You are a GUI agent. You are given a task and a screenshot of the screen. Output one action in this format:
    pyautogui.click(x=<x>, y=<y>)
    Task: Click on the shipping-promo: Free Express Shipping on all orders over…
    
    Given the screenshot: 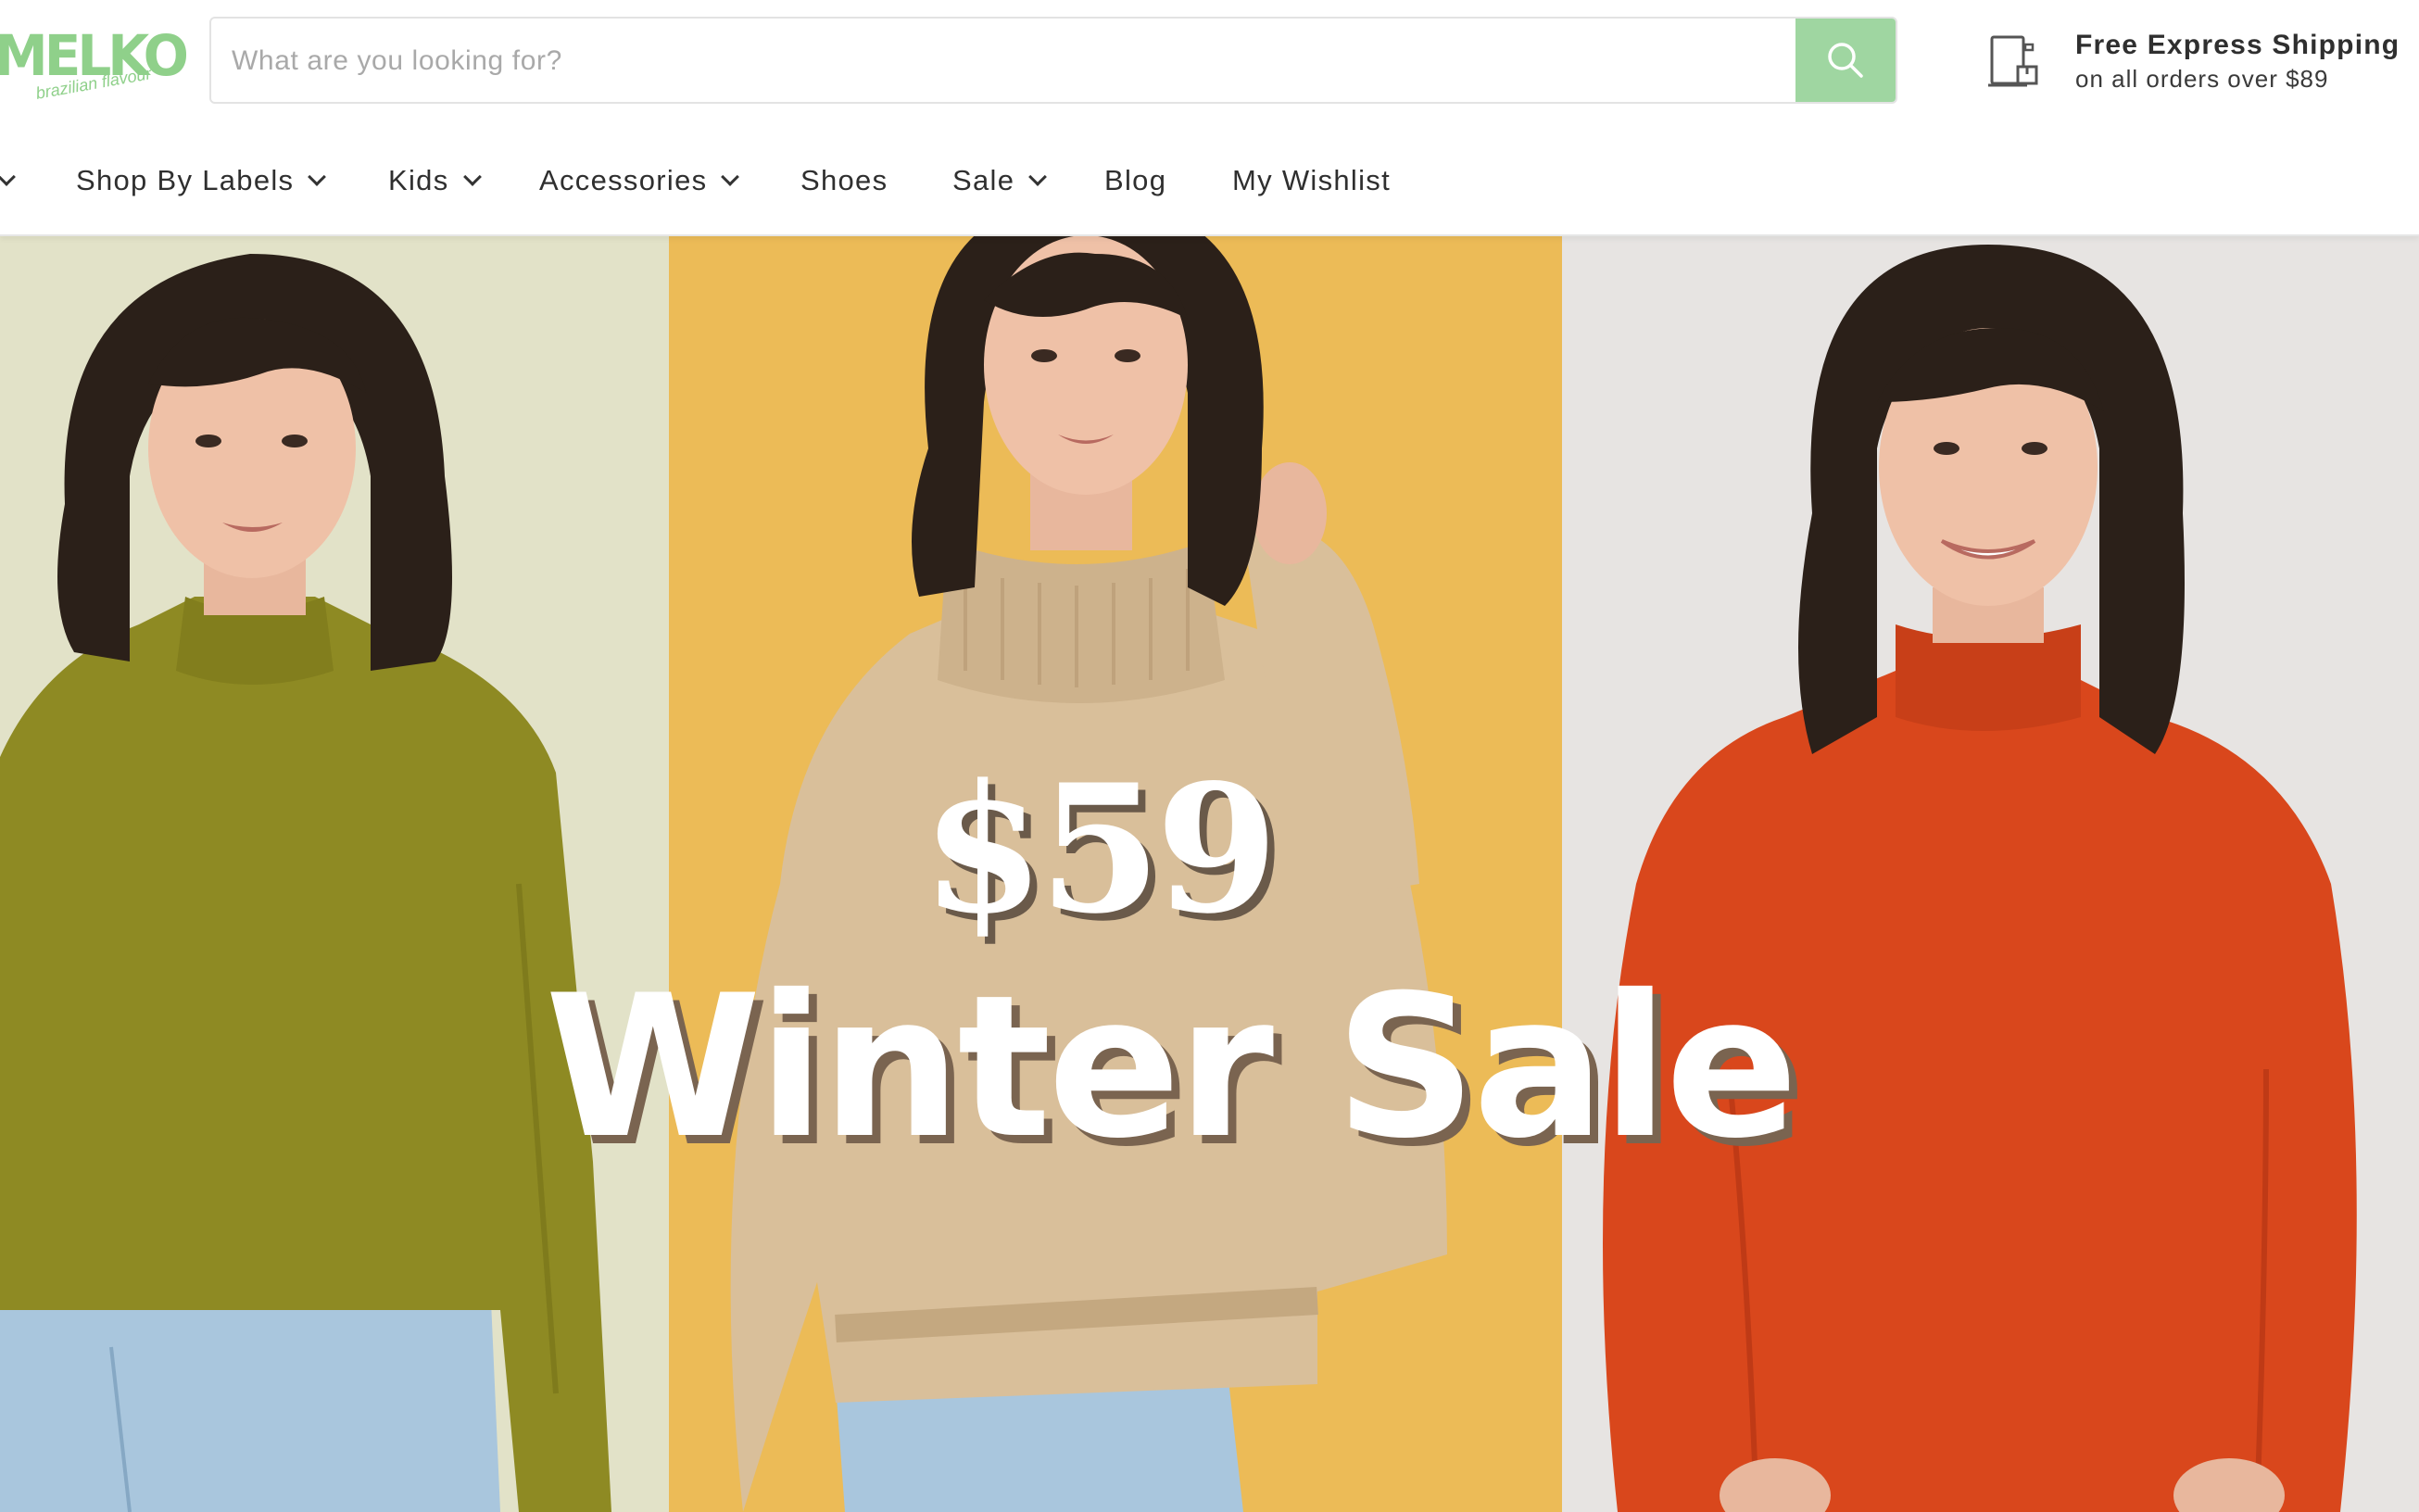 What is the action you would take?
    pyautogui.click(x=2199, y=63)
    